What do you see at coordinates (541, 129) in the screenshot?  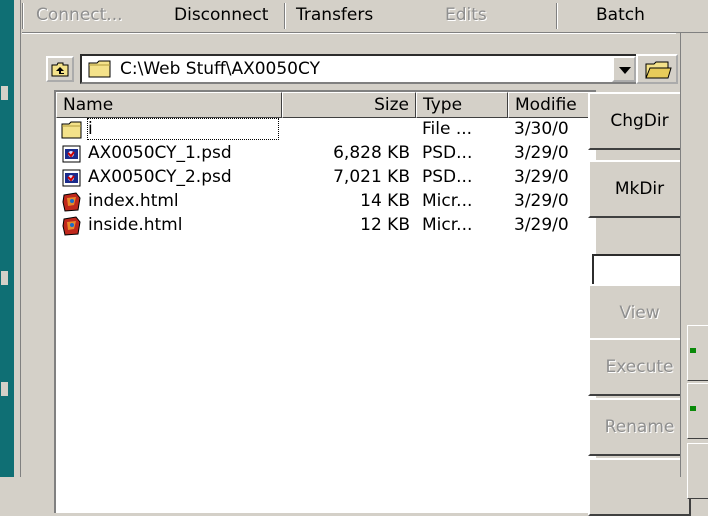 I see `file-modified: 3/30/0` at bounding box center [541, 129].